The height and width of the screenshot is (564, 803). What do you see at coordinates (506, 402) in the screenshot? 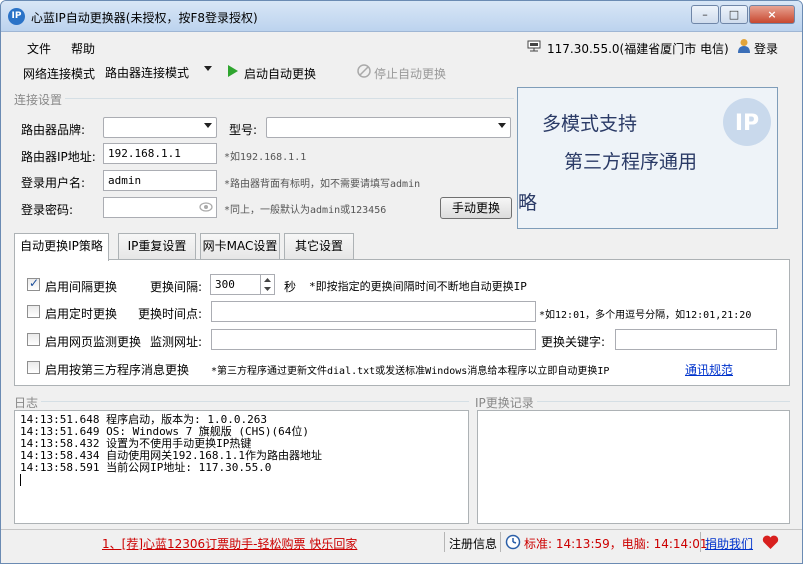
I see `ip-history-label: IP更换记录` at bounding box center [506, 402].